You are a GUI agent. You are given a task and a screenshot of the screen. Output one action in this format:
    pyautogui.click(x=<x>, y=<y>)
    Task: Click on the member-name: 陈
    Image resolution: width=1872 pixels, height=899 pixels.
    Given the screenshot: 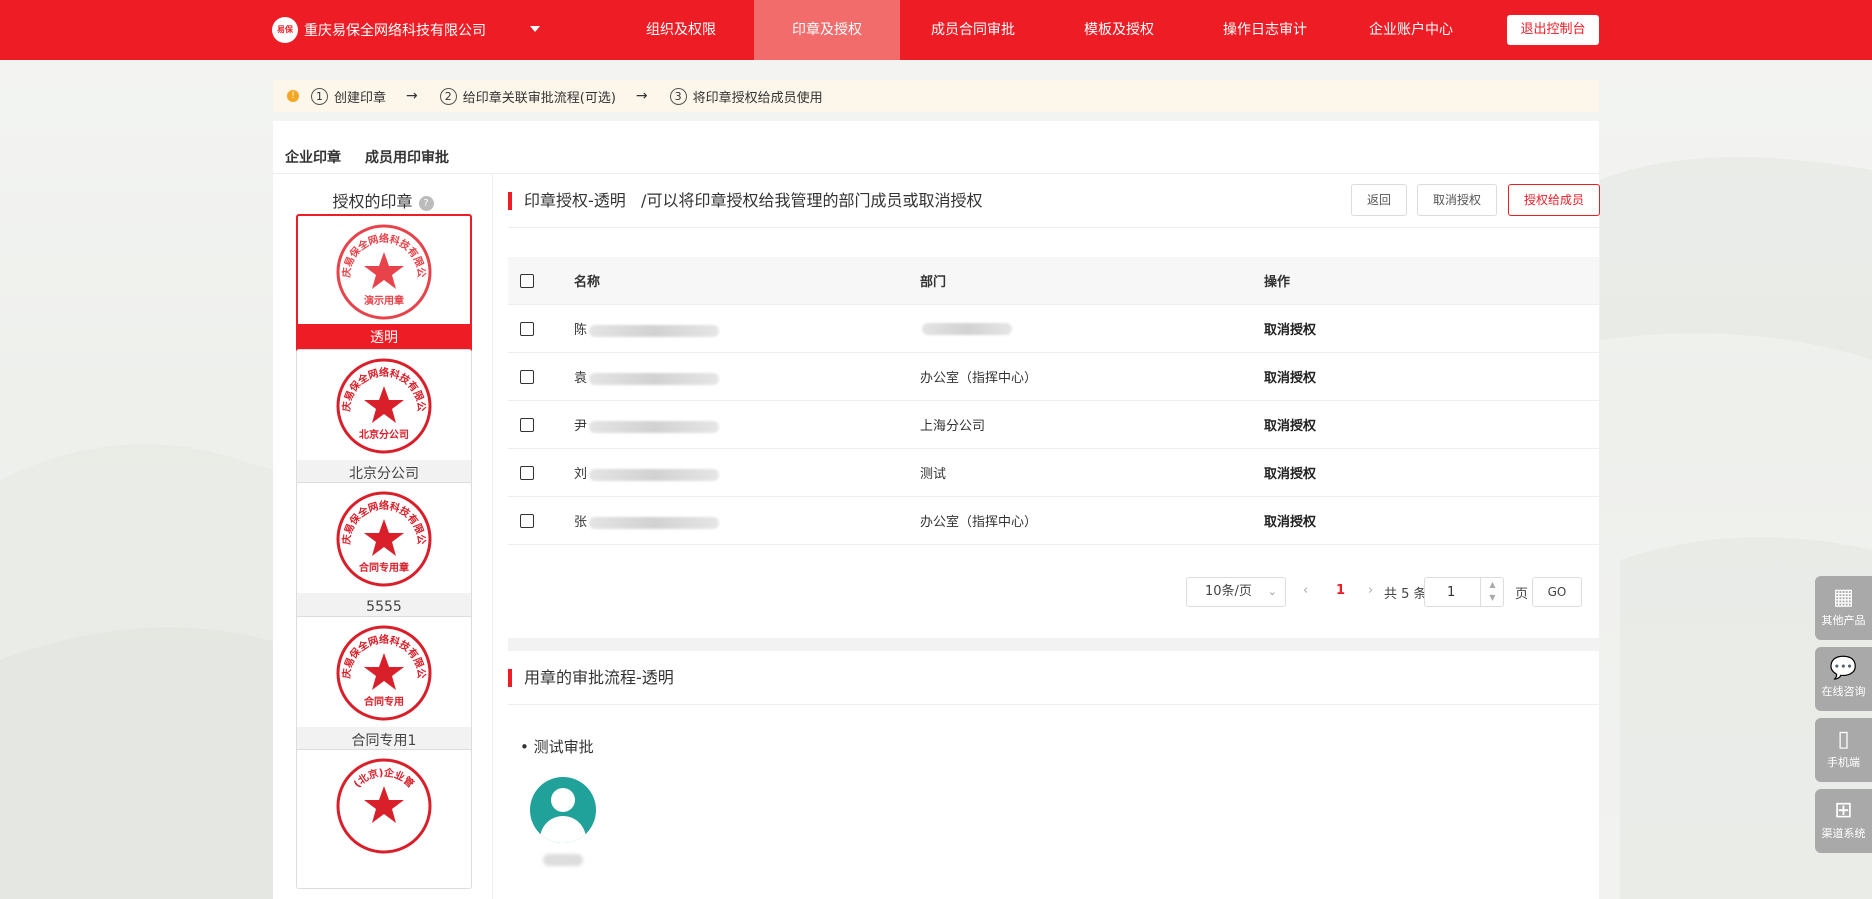 What is the action you would take?
    pyautogui.click(x=747, y=328)
    